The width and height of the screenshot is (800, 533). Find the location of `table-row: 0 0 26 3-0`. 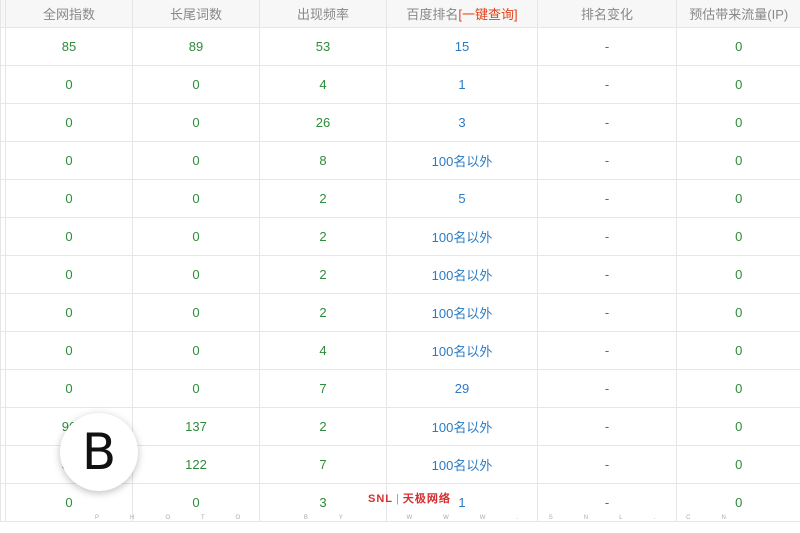

table-row: 0 0 26 3-0 is located at coordinates (400, 122).